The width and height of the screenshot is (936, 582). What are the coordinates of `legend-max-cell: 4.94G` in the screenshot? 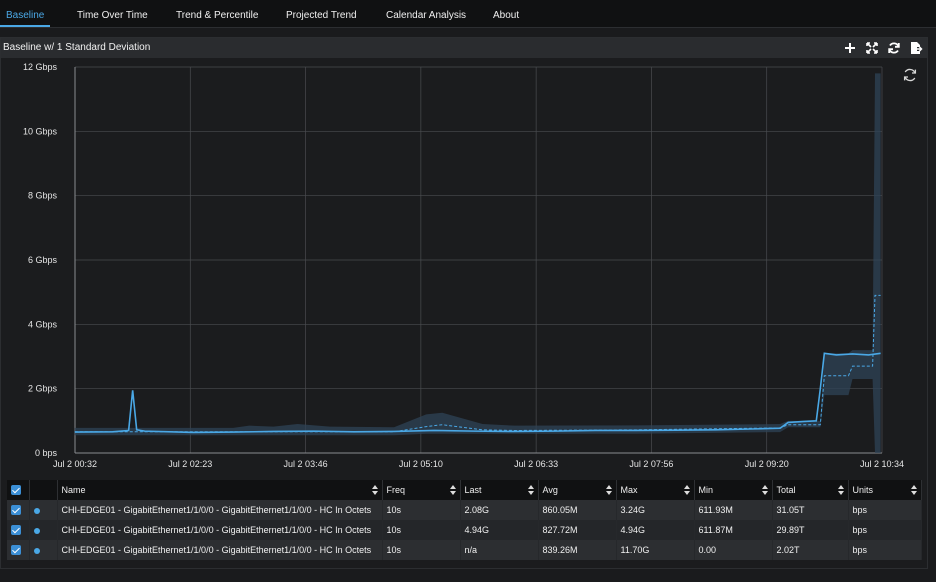 It's located at (655, 530).